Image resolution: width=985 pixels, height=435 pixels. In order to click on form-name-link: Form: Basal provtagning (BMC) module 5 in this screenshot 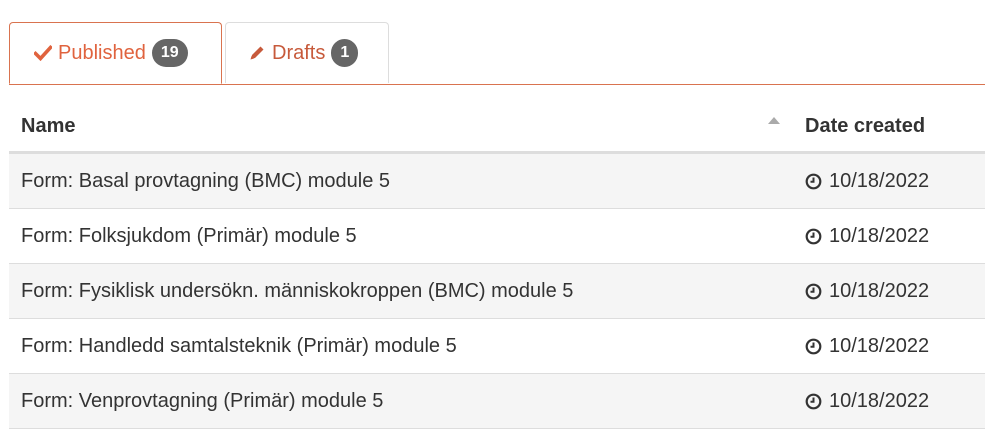, I will do `click(205, 181)`.